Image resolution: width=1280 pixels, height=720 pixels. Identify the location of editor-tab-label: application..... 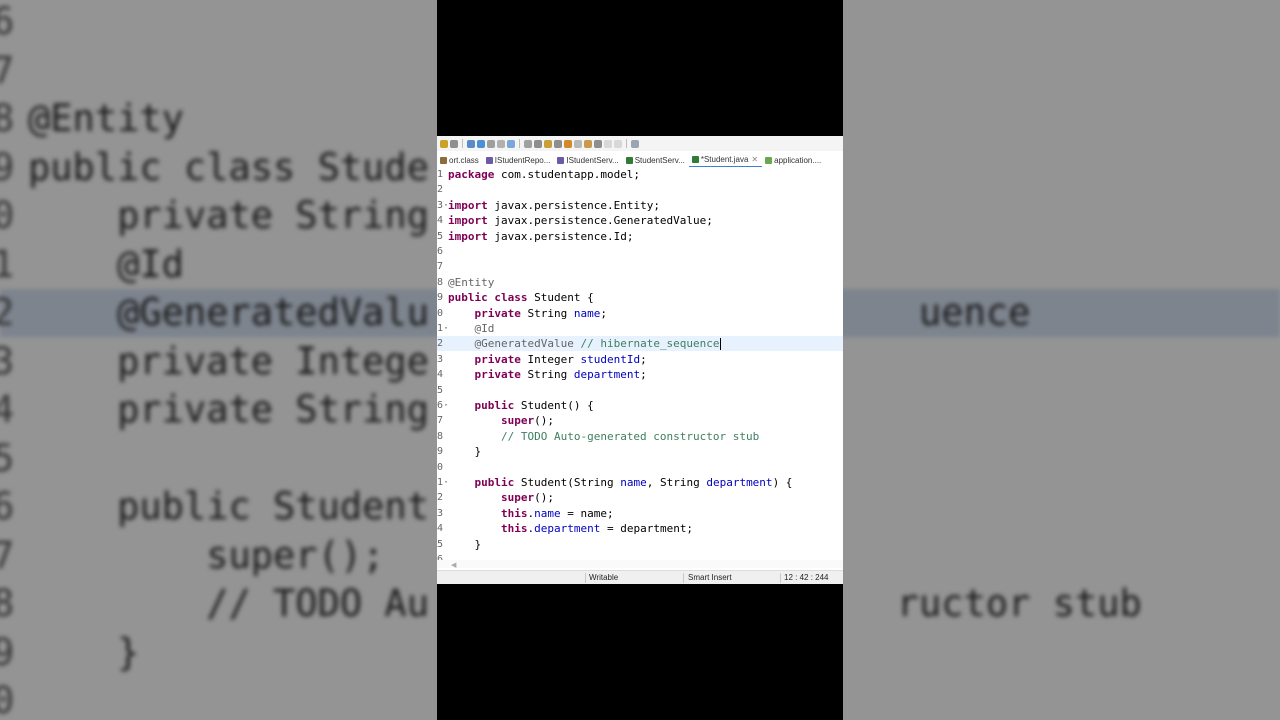
(798, 160).